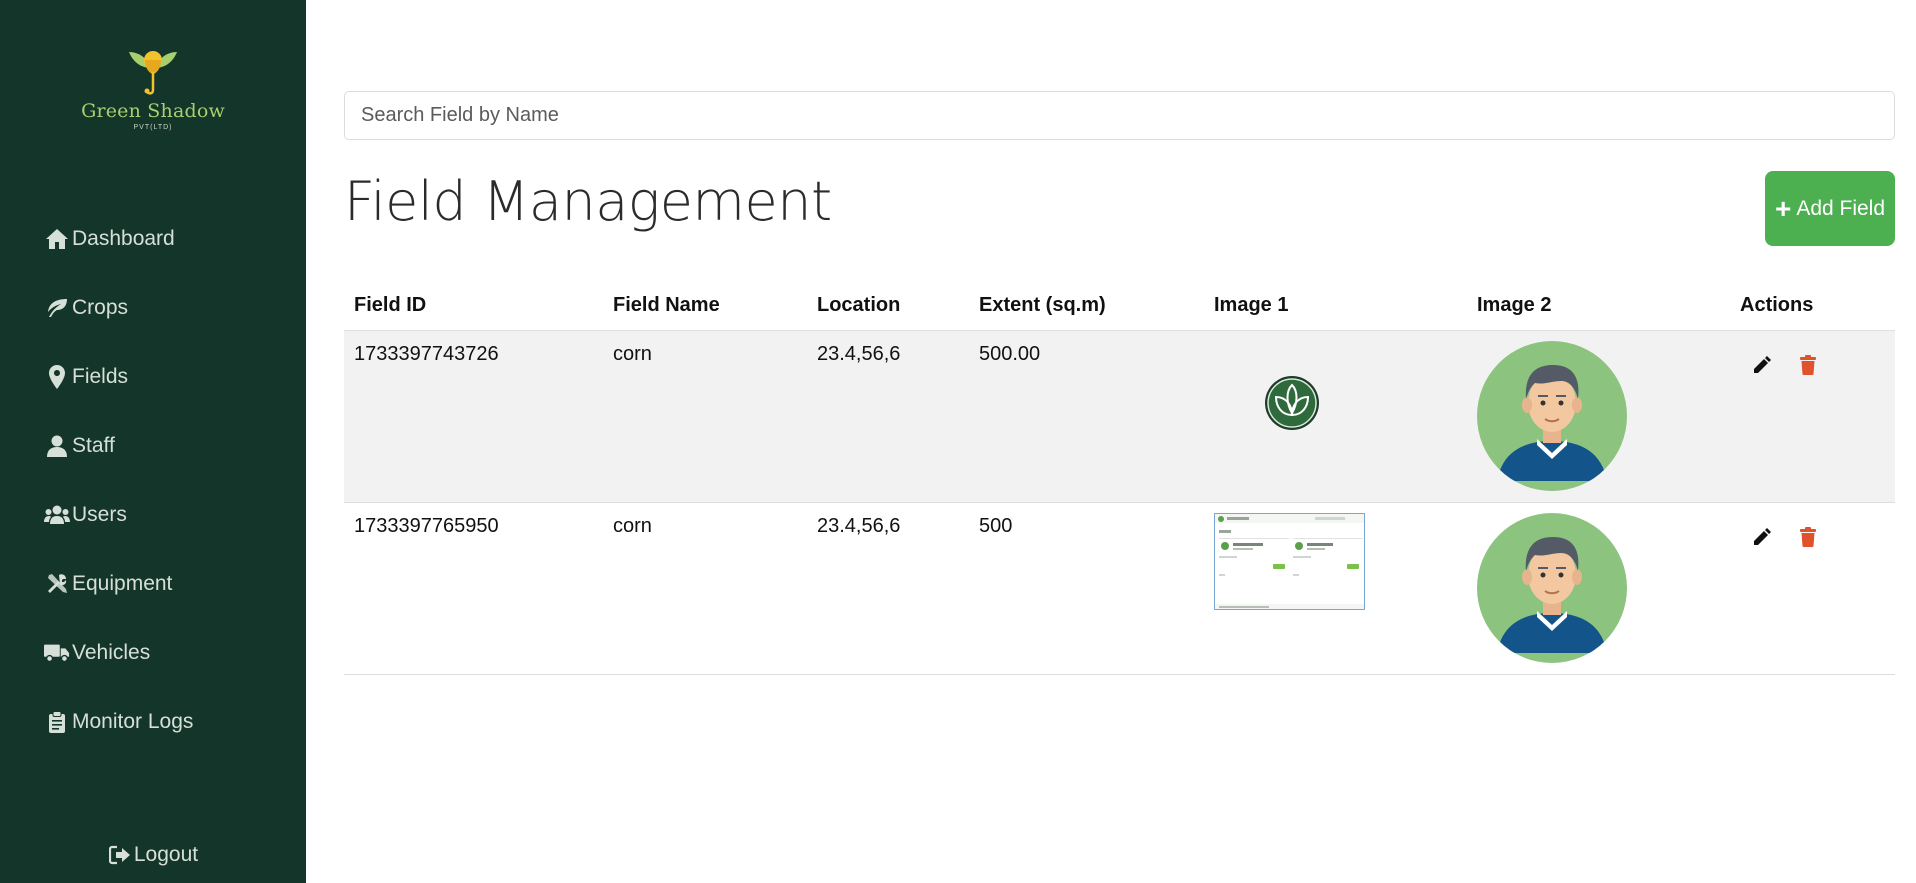  I want to click on logout-label: Logout, so click(166, 854).